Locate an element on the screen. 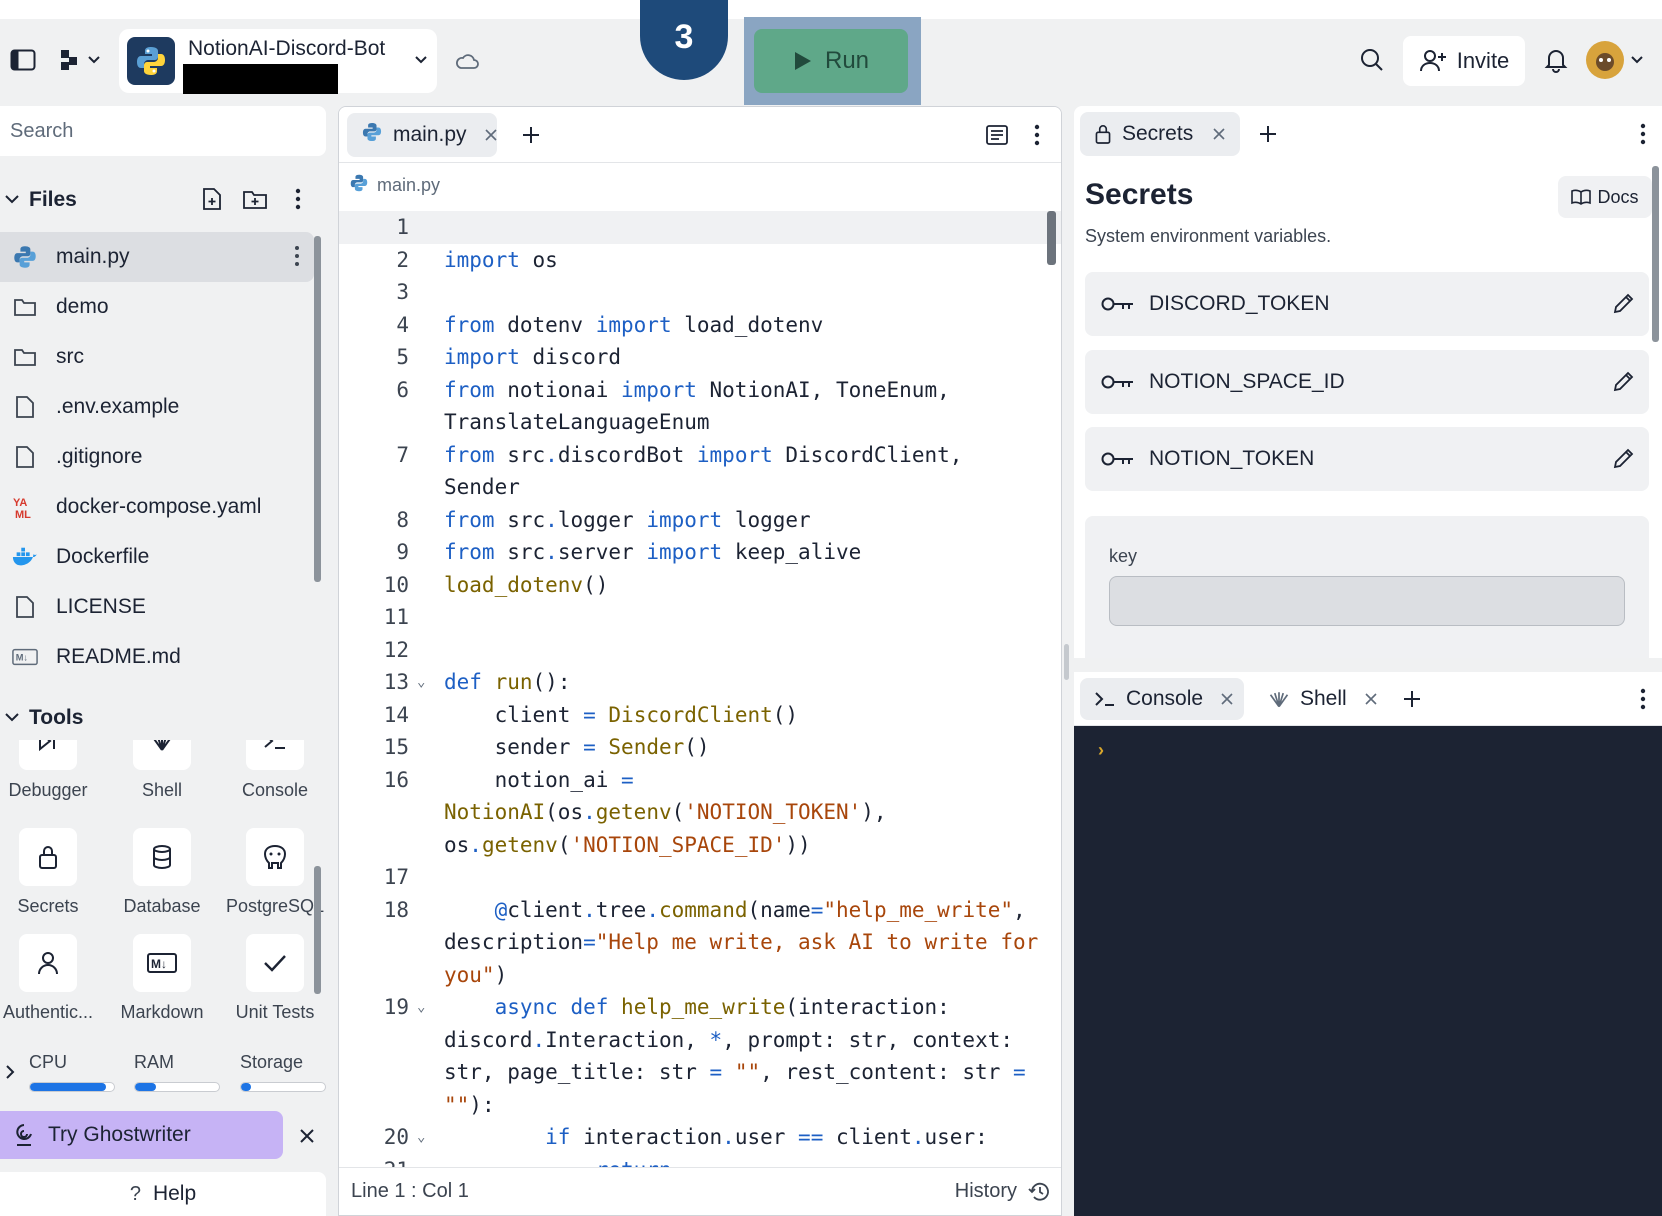 The height and width of the screenshot is (1216, 1662). storage-label: Storage is located at coordinates (272, 1062).